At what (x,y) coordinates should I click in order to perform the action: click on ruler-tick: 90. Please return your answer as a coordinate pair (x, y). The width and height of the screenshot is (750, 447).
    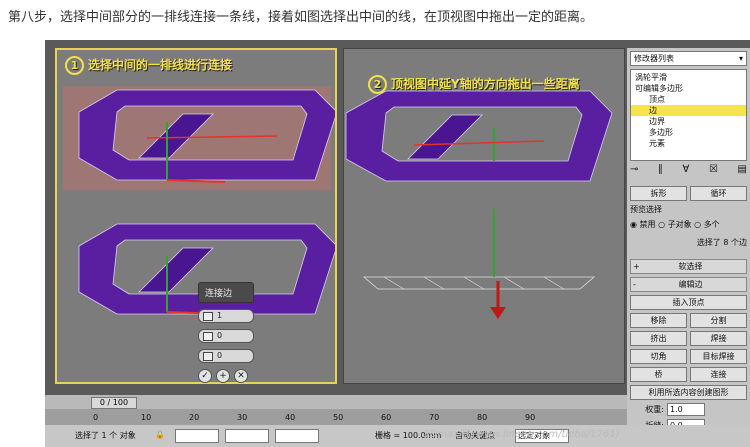
    Looking at the image, I should click on (530, 417).